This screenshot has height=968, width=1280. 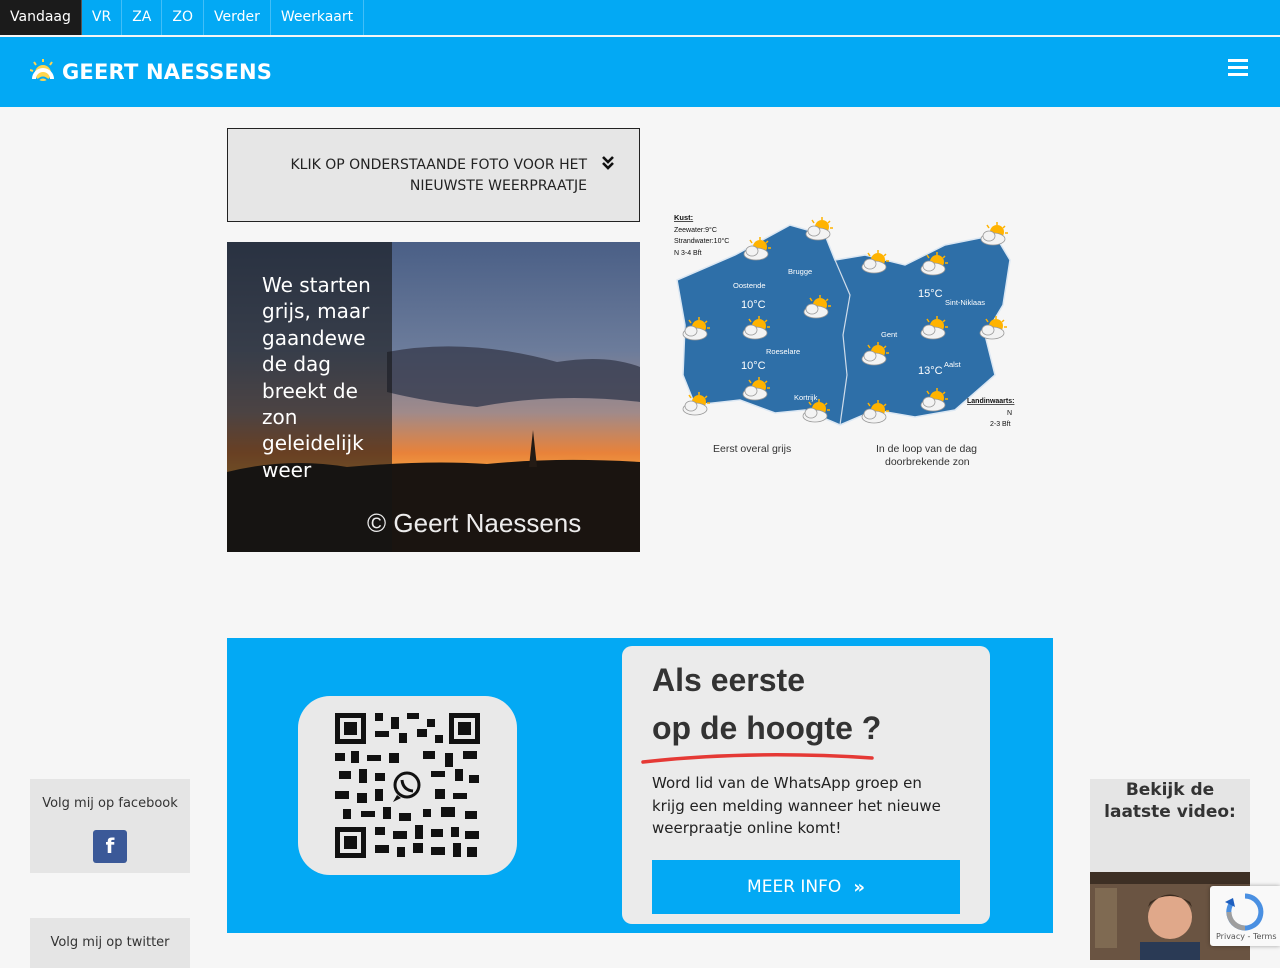 I want to click on twitter-follow-label: Volg mij op twitter, so click(x=110, y=942).